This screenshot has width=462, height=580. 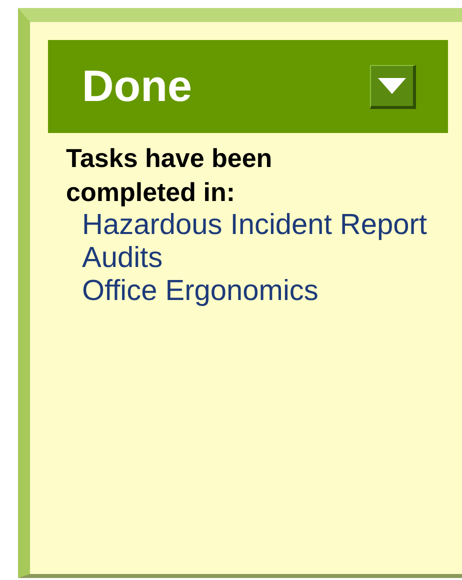 What do you see at coordinates (122, 258) in the screenshot?
I see `task-link: Audits` at bounding box center [122, 258].